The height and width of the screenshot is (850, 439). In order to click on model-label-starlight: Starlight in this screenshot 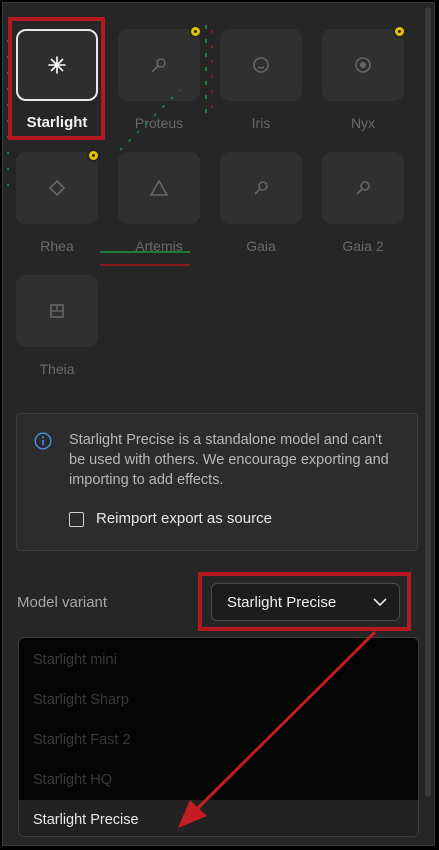, I will do `click(57, 122)`.